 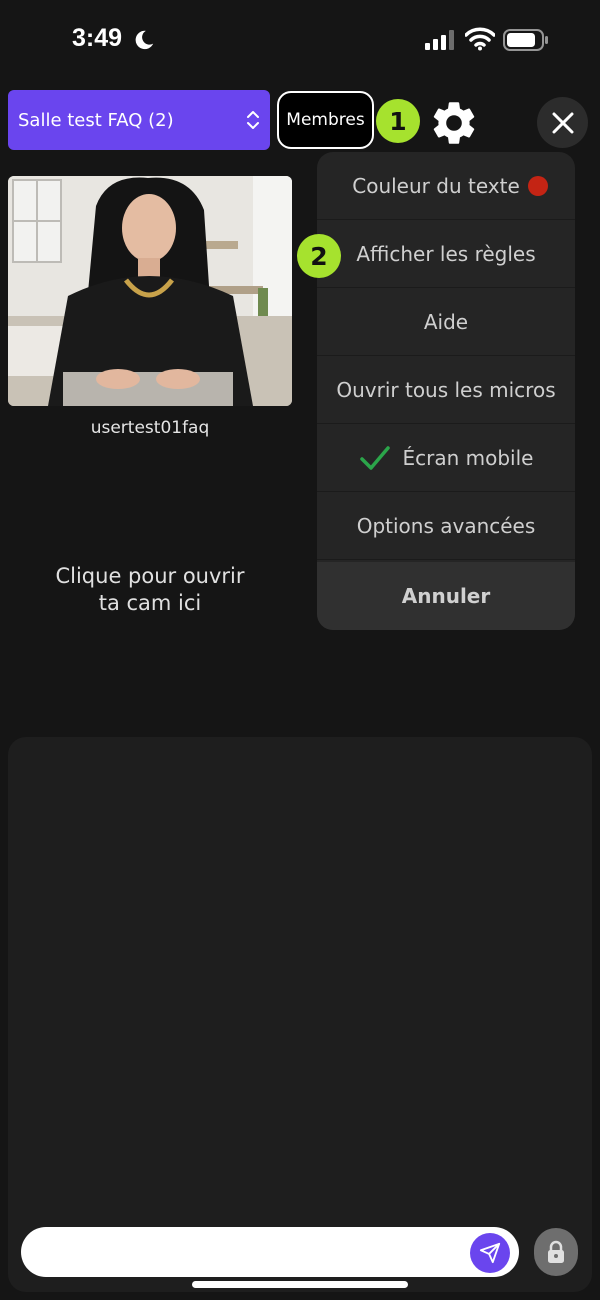 What do you see at coordinates (144, 40) in the screenshot?
I see `moon-icon` at bounding box center [144, 40].